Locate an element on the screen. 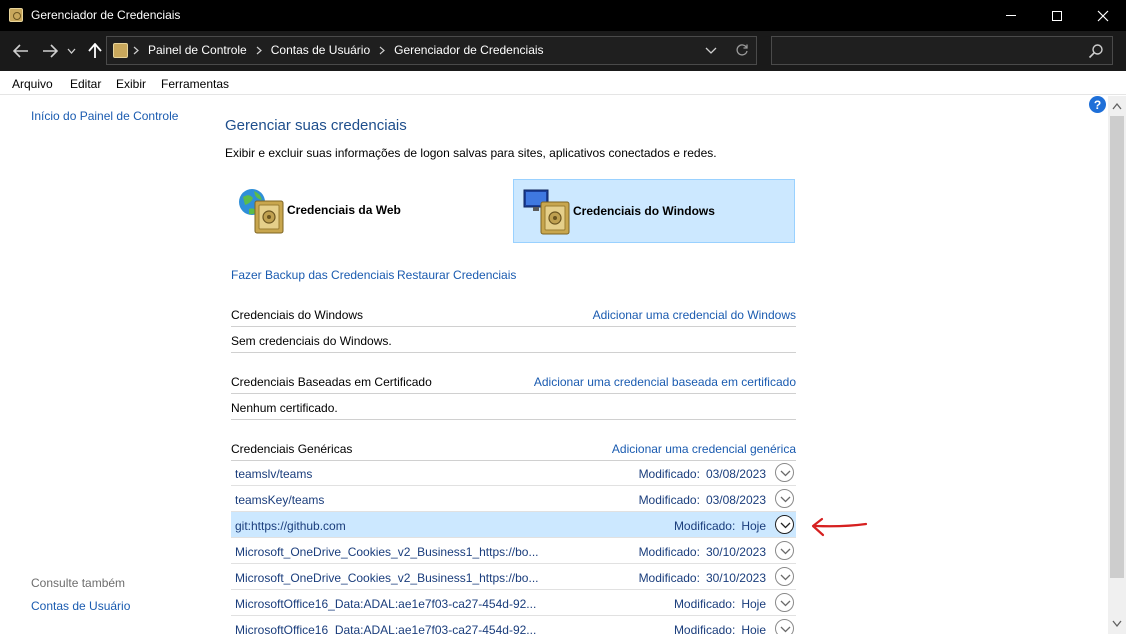 This screenshot has width=1126, height=634. menu-exibir: Exibir is located at coordinates (131, 84).